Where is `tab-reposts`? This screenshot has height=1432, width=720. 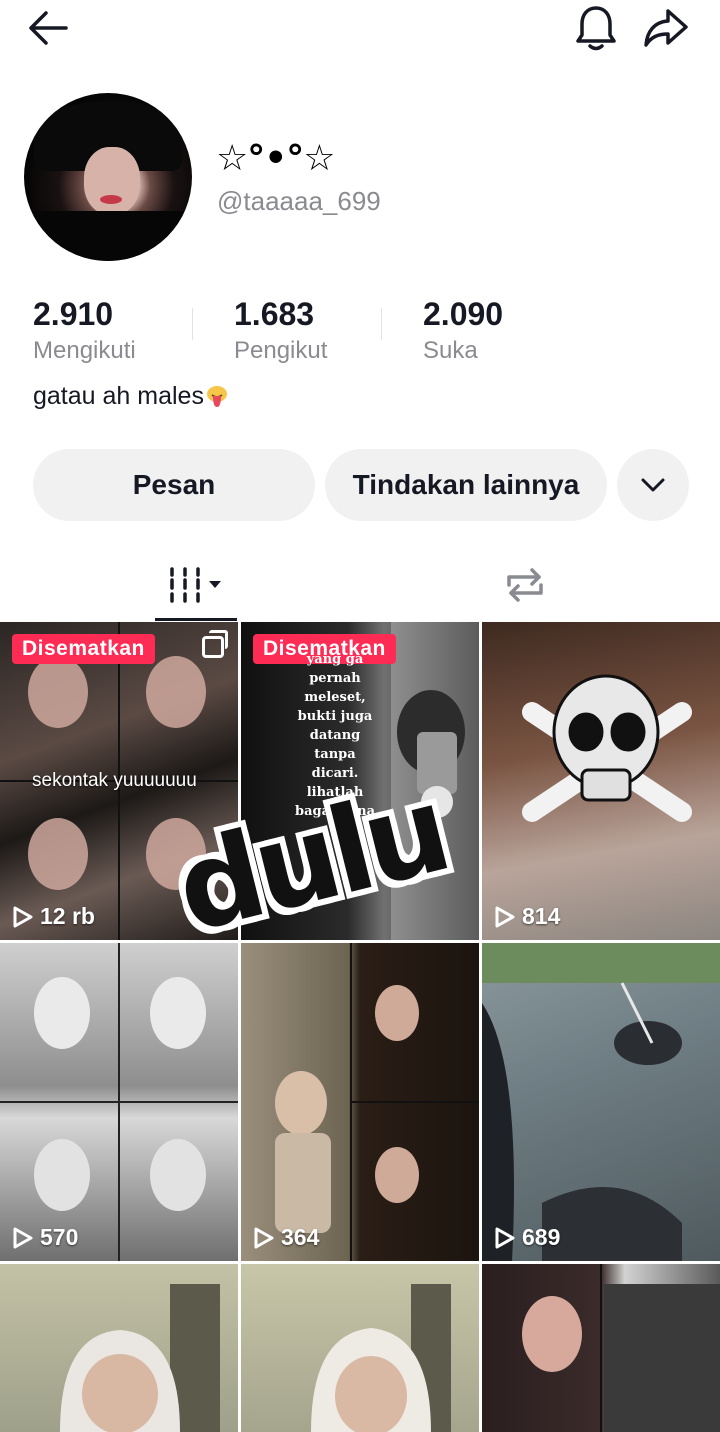
tab-reposts is located at coordinates (525, 585).